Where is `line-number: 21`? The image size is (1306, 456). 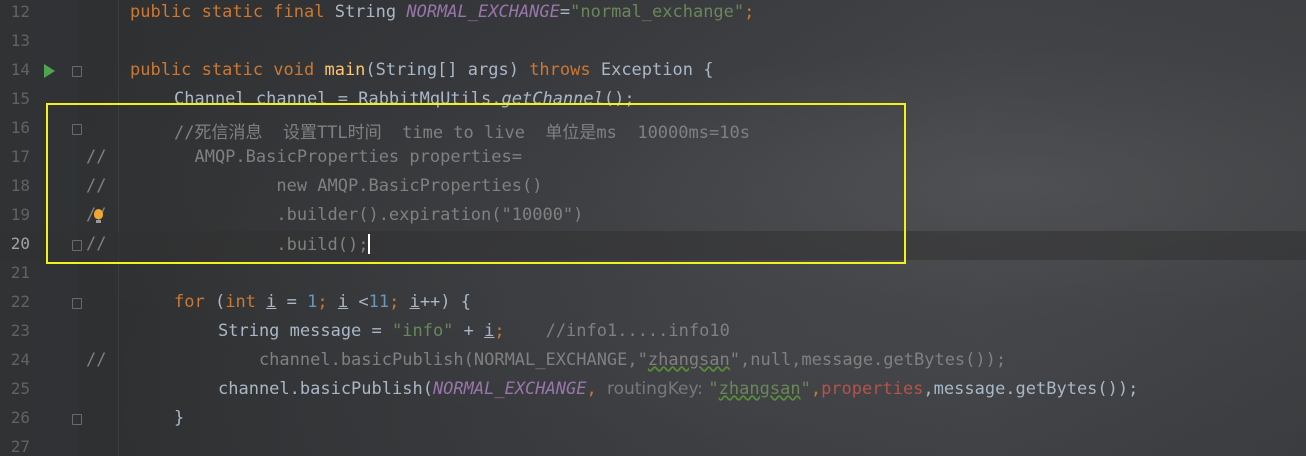
line-number: 21 is located at coordinates (20, 272).